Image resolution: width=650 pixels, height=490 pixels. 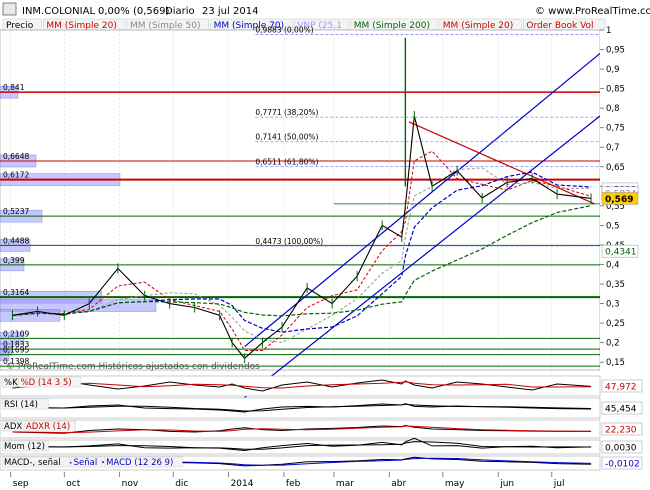 What do you see at coordinates (615, 51) in the screenshot?
I see `price-tick-label-1: 0,95` at bounding box center [615, 51].